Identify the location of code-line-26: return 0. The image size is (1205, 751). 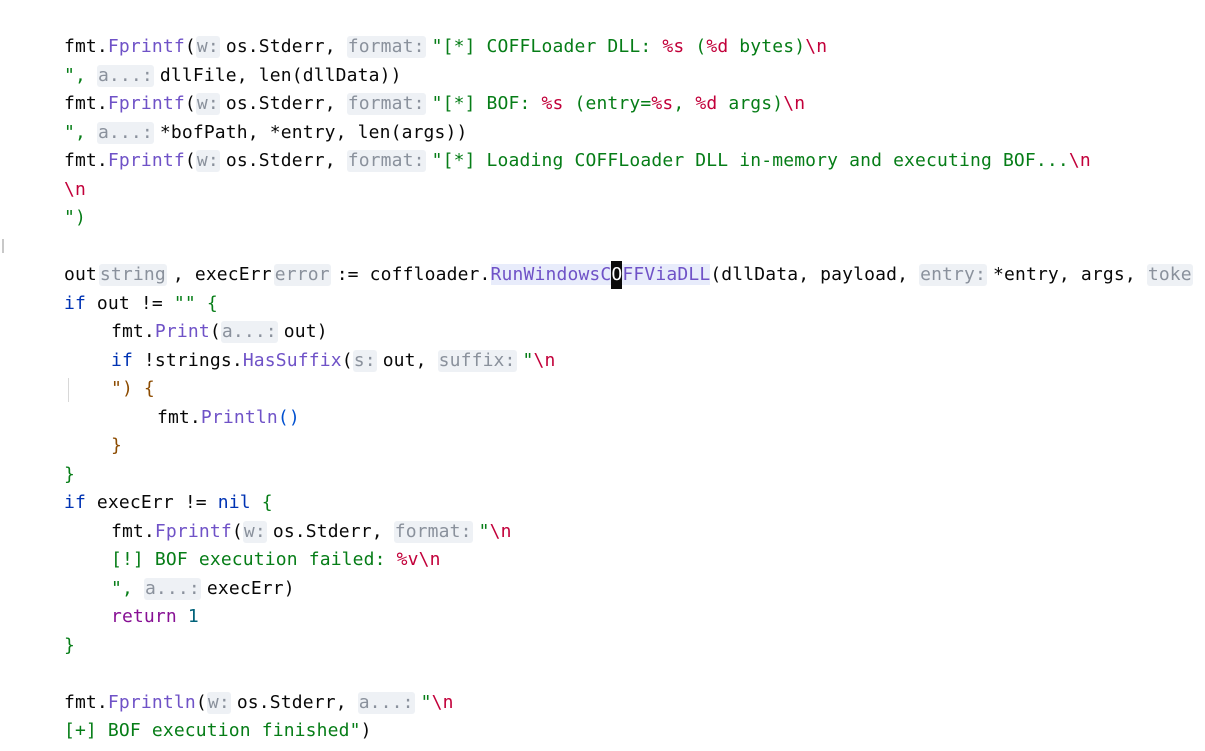
(86, 734).